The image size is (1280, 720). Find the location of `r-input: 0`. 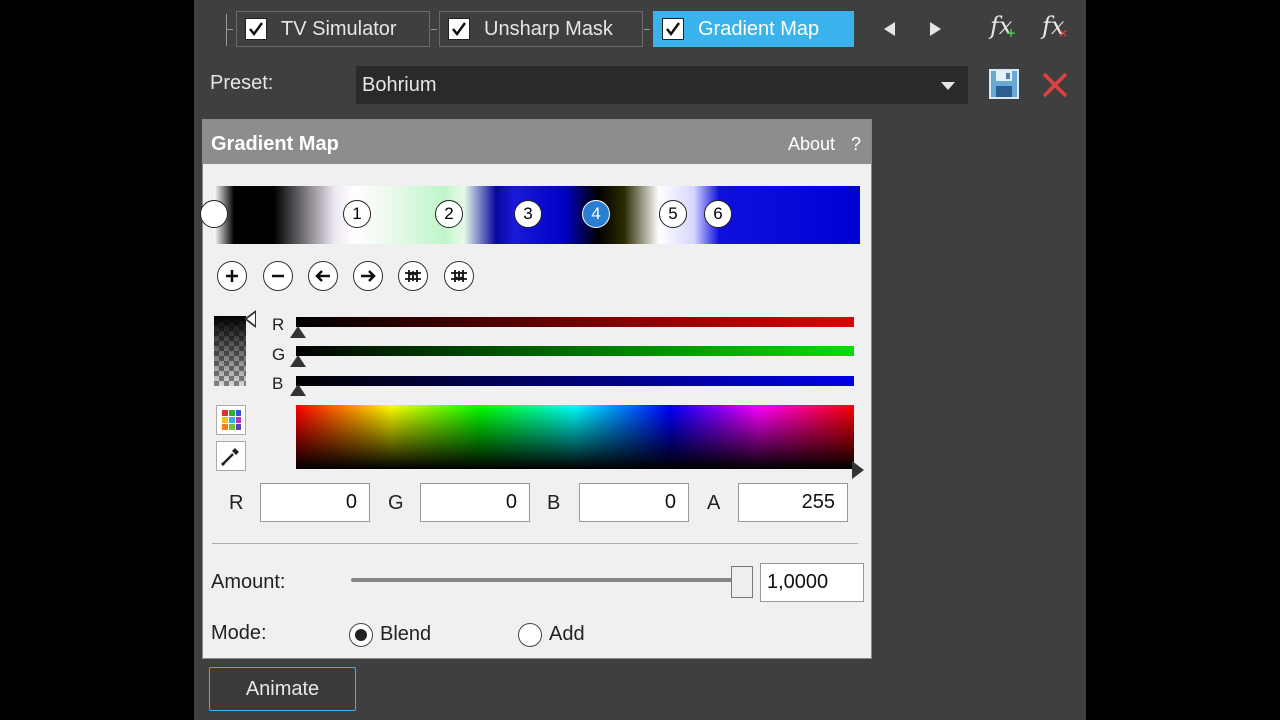

r-input: 0 is located at coordinates (315, 502).